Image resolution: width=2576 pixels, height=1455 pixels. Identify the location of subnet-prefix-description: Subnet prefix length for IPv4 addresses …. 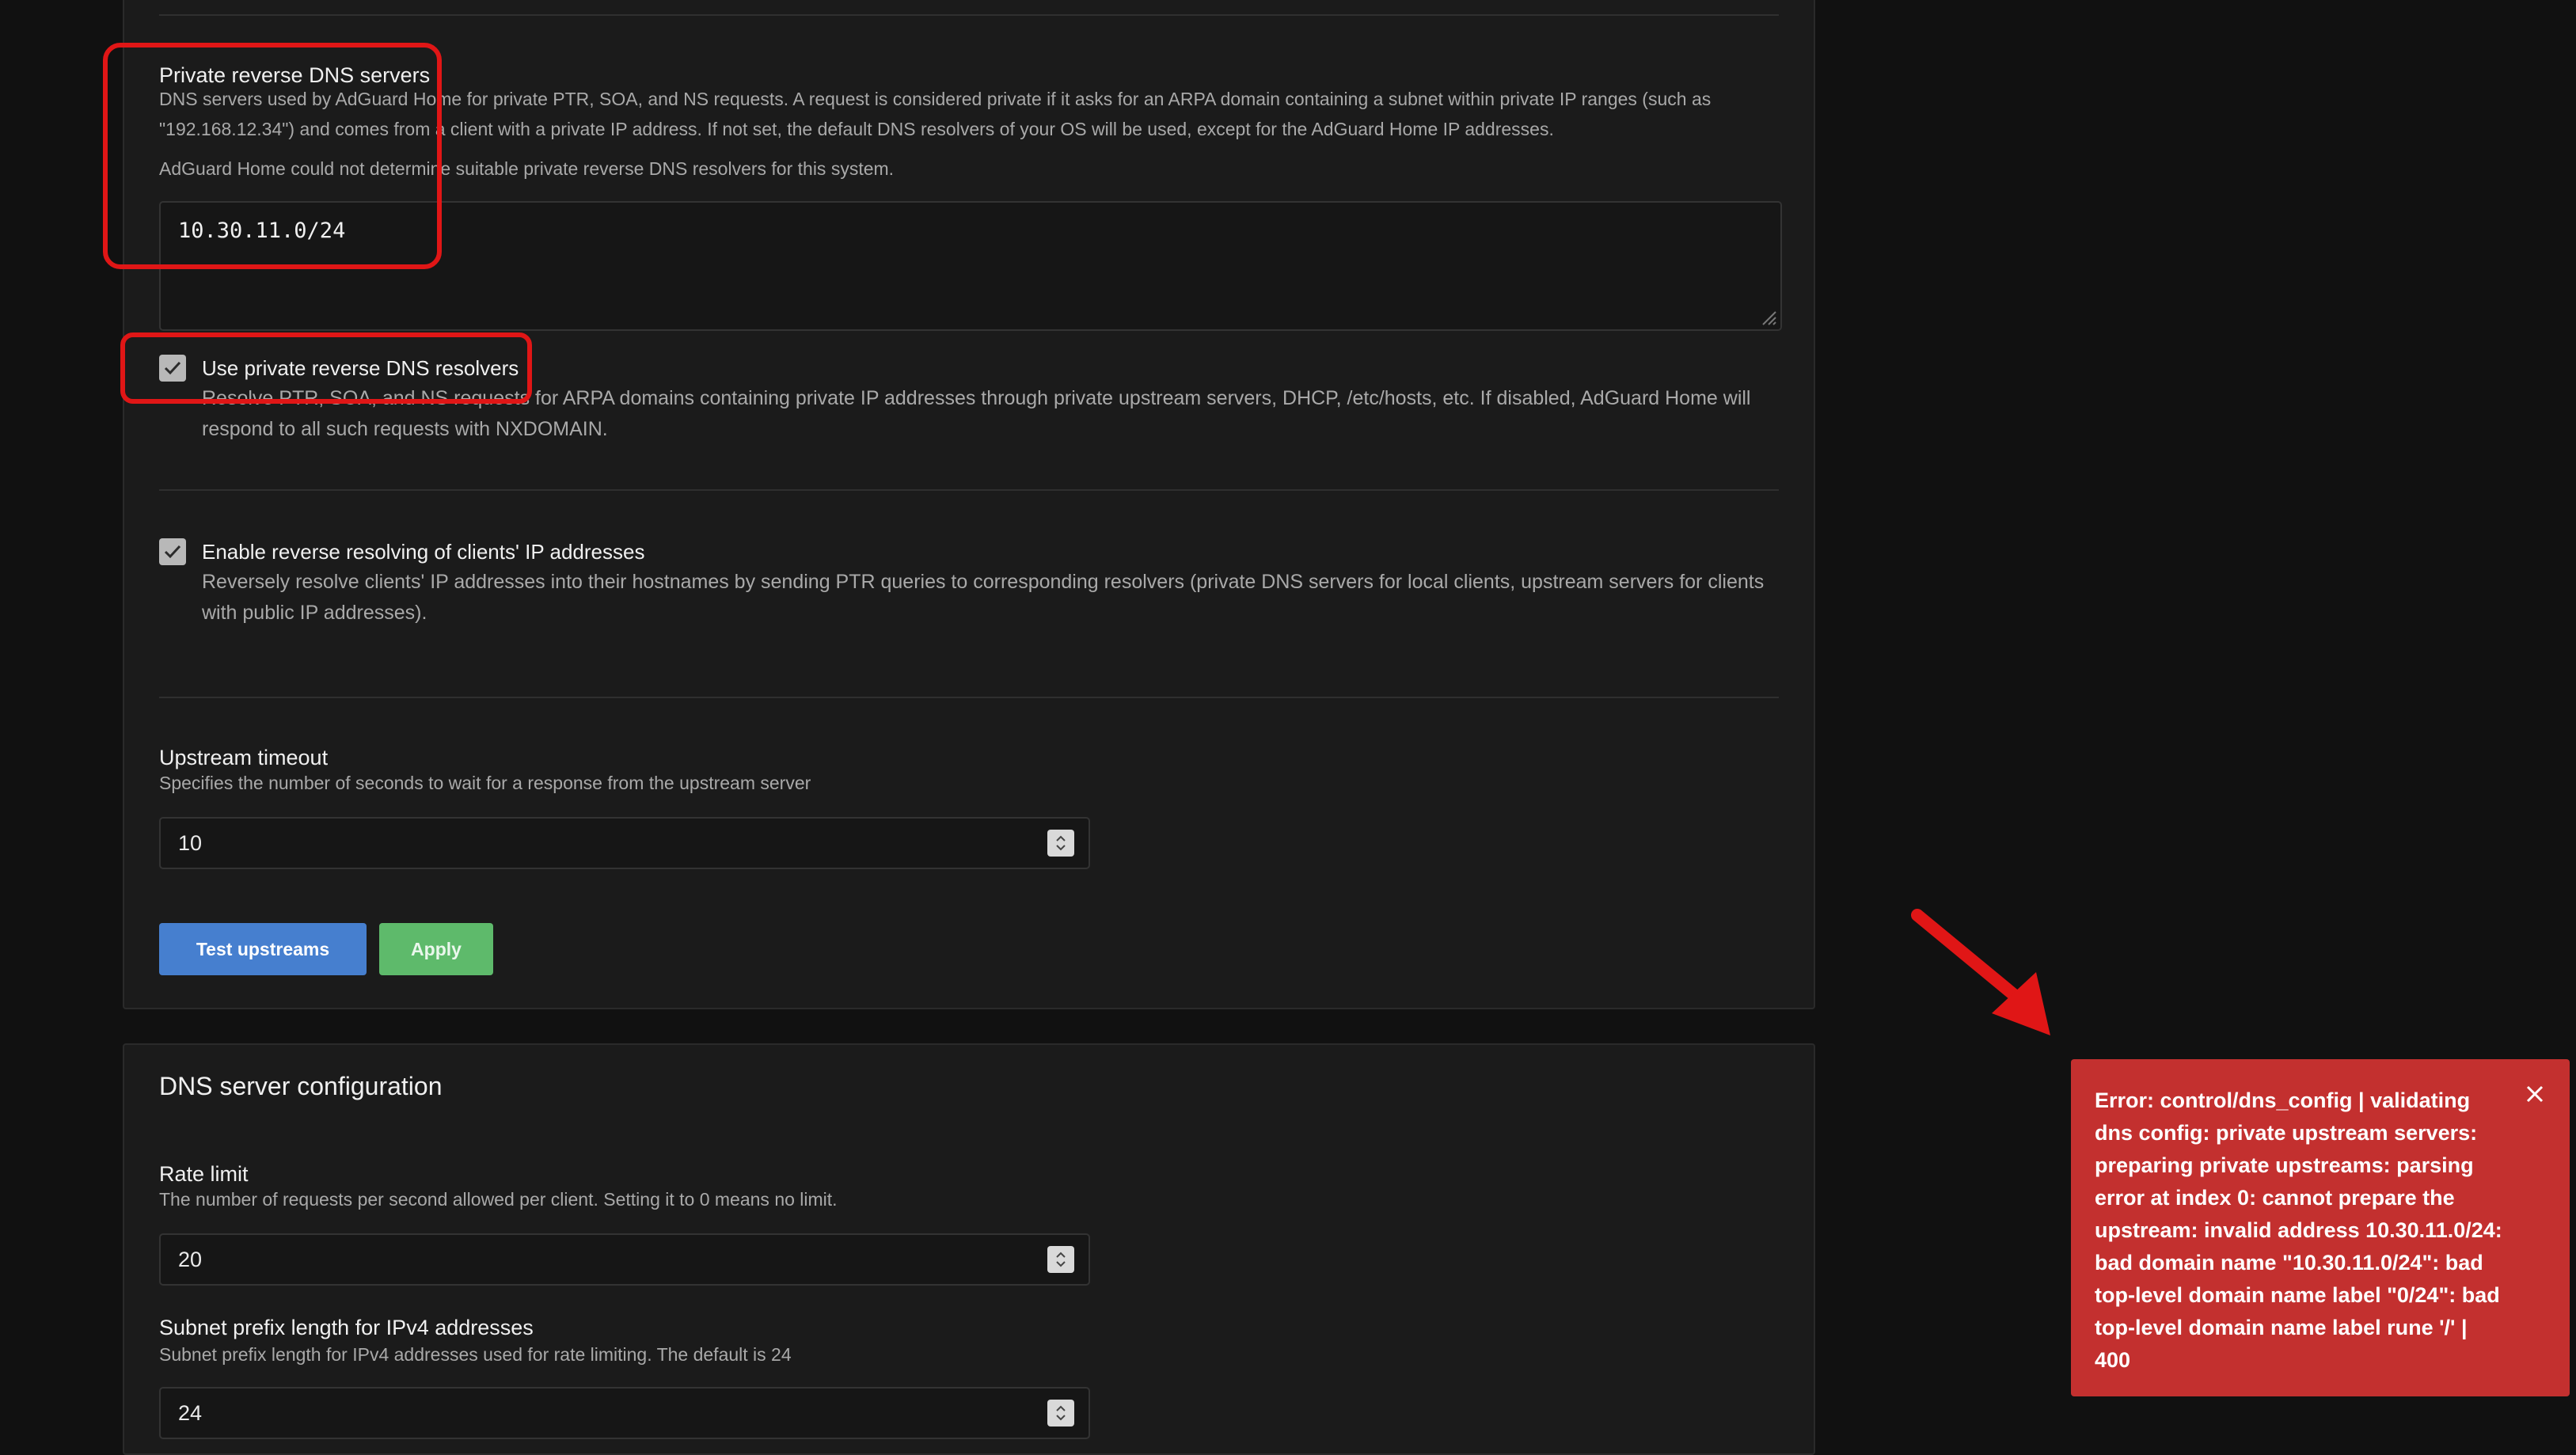
(476, 1354).